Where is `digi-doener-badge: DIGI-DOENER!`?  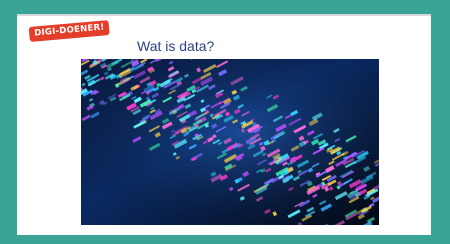
digi-doener-badge: DIGI-DOENER! is located at coordinates (69, 31).